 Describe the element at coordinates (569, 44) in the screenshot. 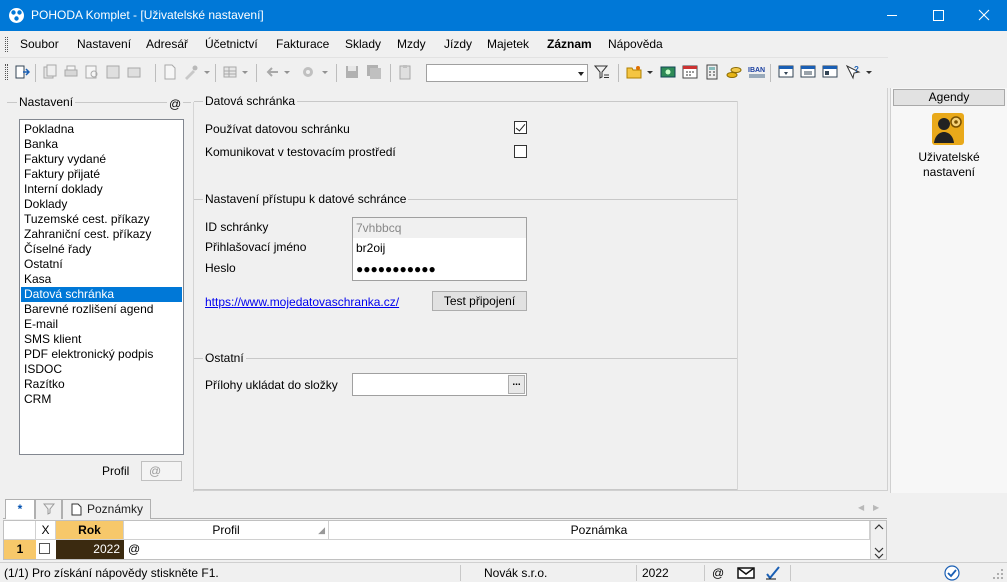

I see `menu-zaznam: Záznam` at that location.